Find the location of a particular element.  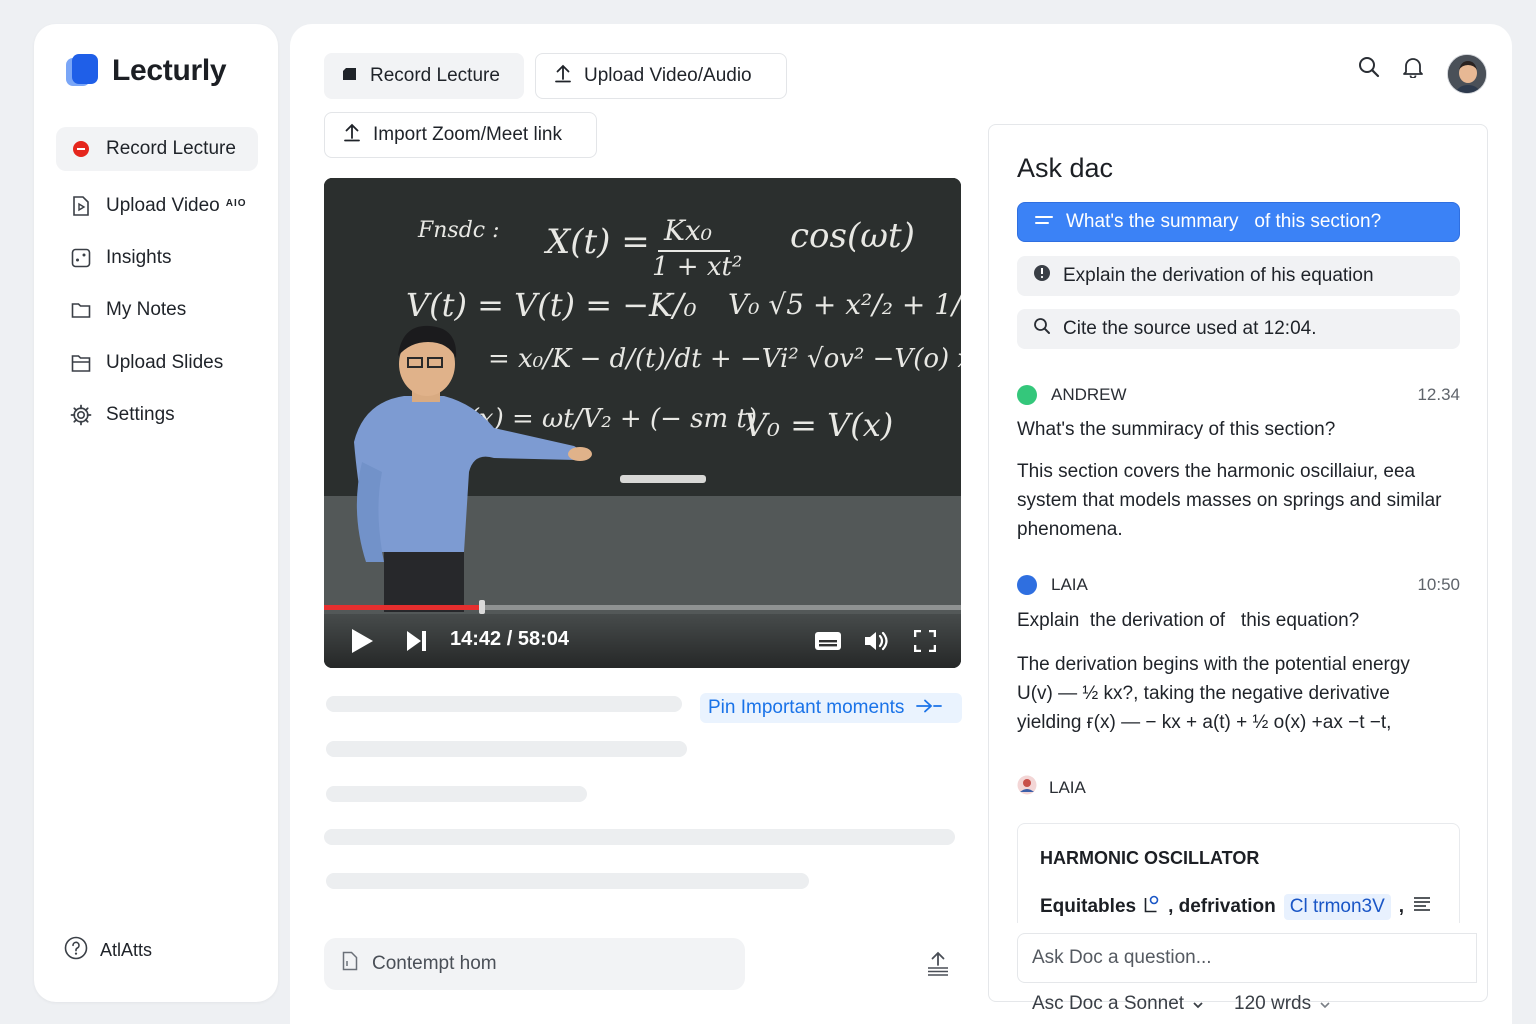

time-display: 14:42 / 58:04 is located at coordinates (509, 639).